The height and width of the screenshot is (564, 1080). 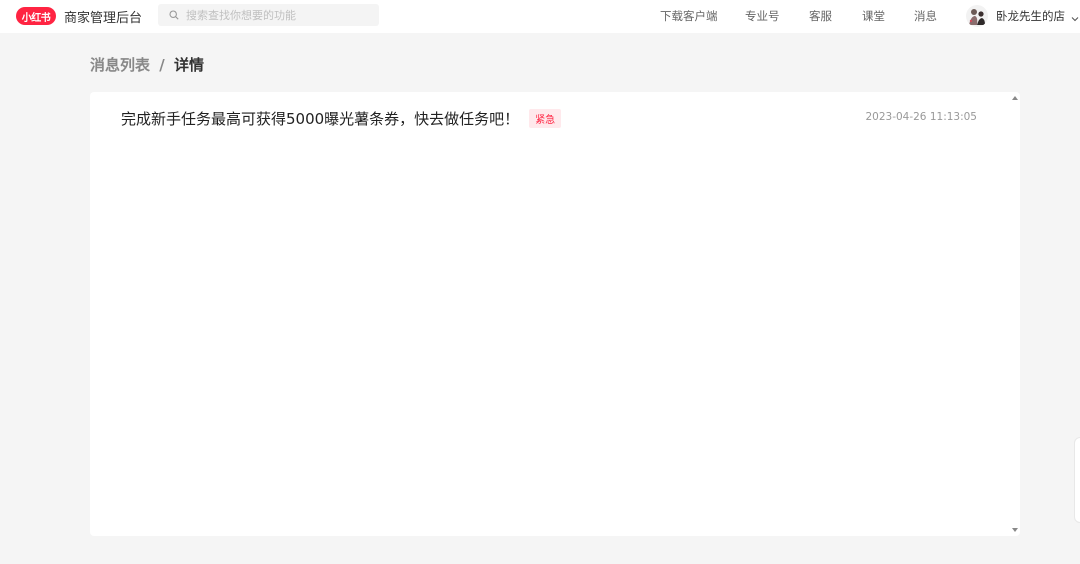 I want to click on floating-side-tab, so click(x=1077, y=480).